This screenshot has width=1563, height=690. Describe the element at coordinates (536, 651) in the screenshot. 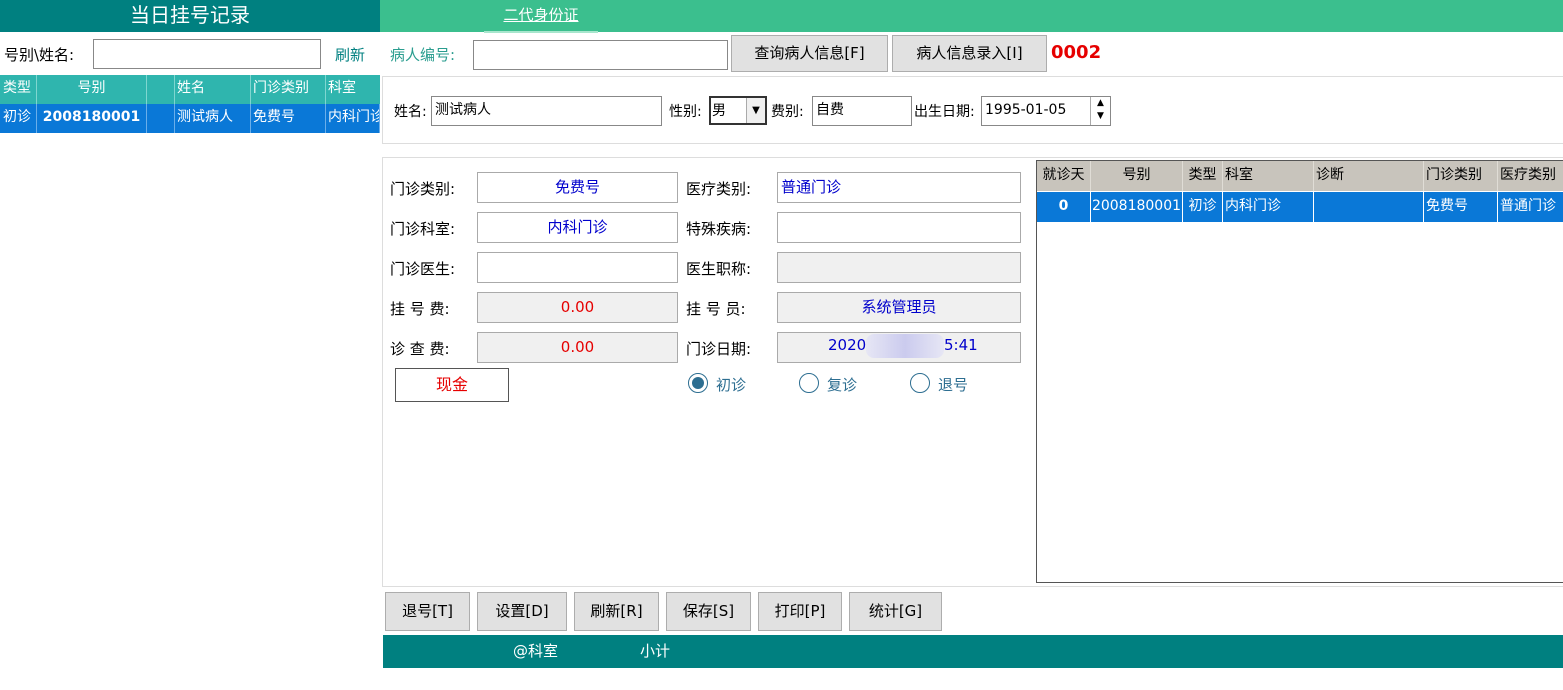

I see `status-dept: @科室` at that location.